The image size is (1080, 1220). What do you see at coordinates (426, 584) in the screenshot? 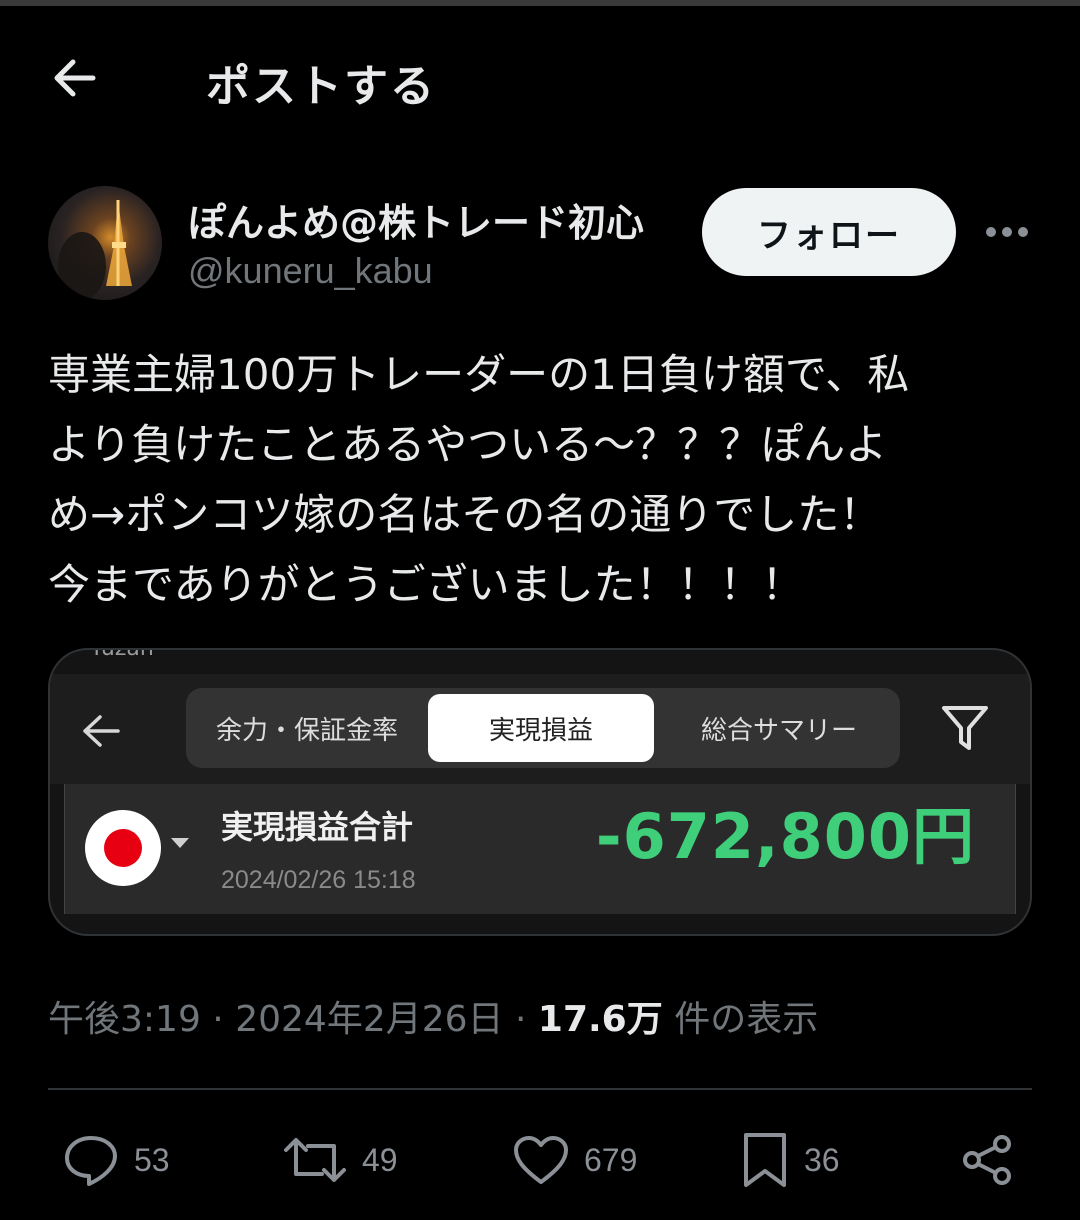
I see `post-line: 今までありがとうございました！！！！` at bounding box center [426, 584].